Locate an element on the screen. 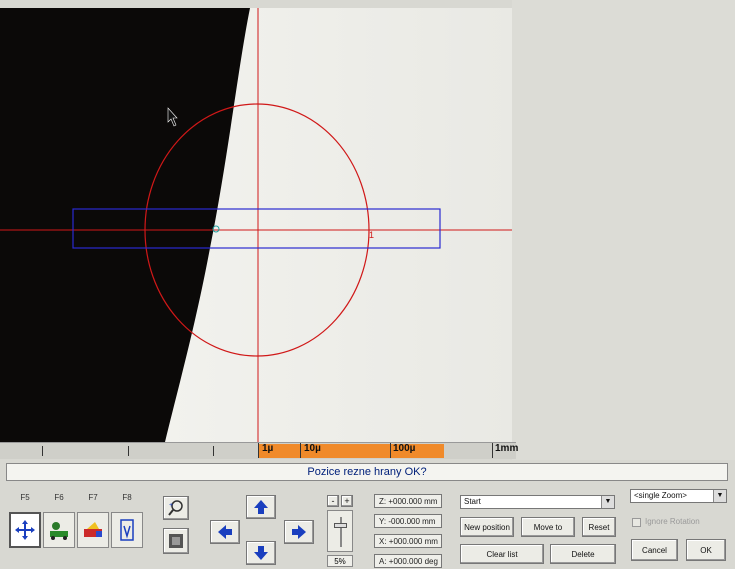 The height and width of the screenshot is (569, 735). magnifier-icon: + is located at coordinates (175, 508).